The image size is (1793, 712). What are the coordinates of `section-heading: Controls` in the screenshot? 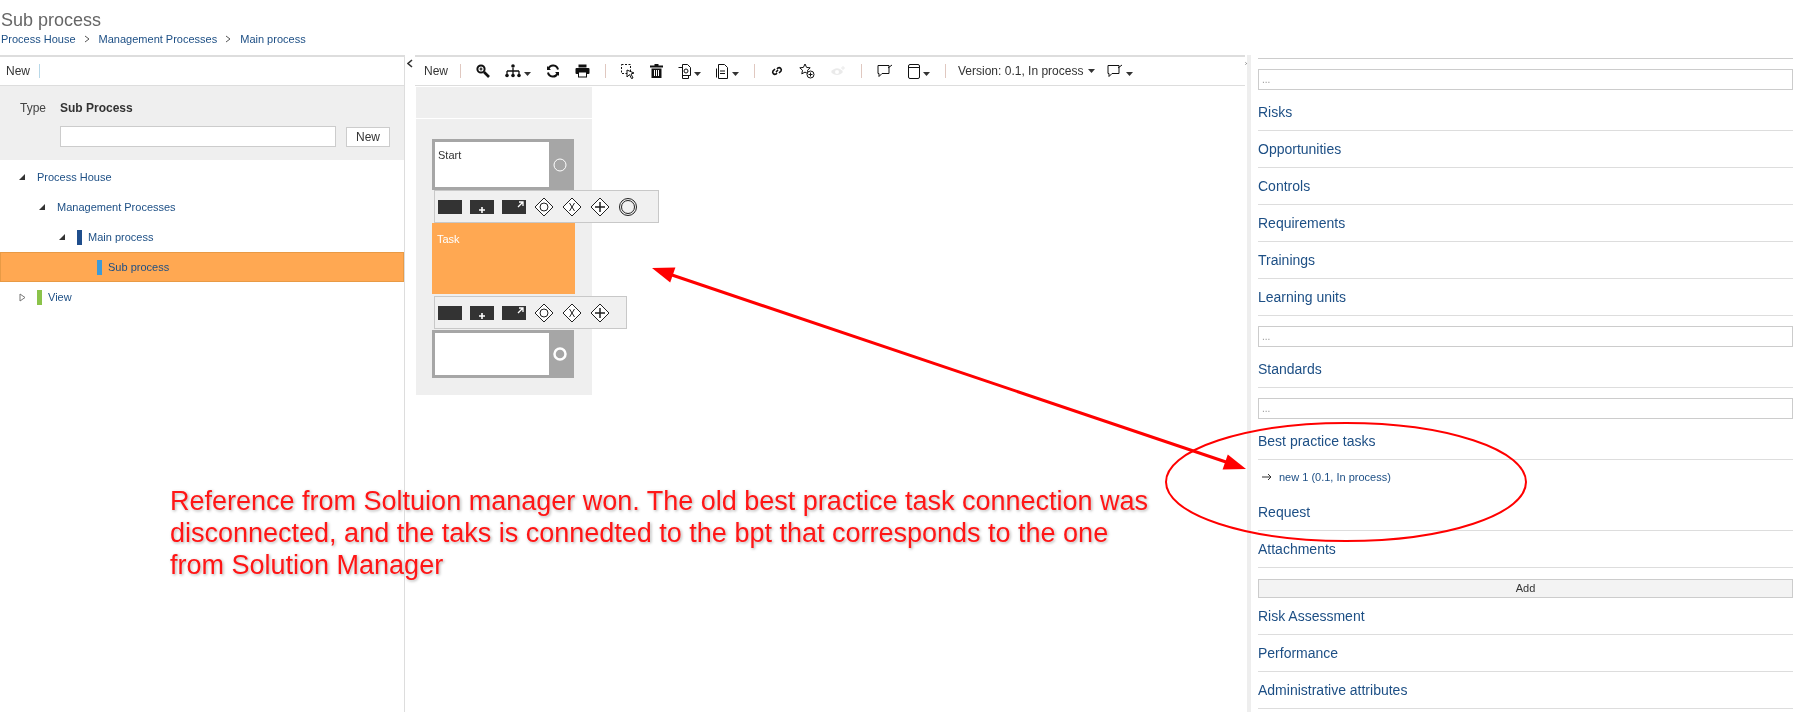 It's located at (1284, 186).